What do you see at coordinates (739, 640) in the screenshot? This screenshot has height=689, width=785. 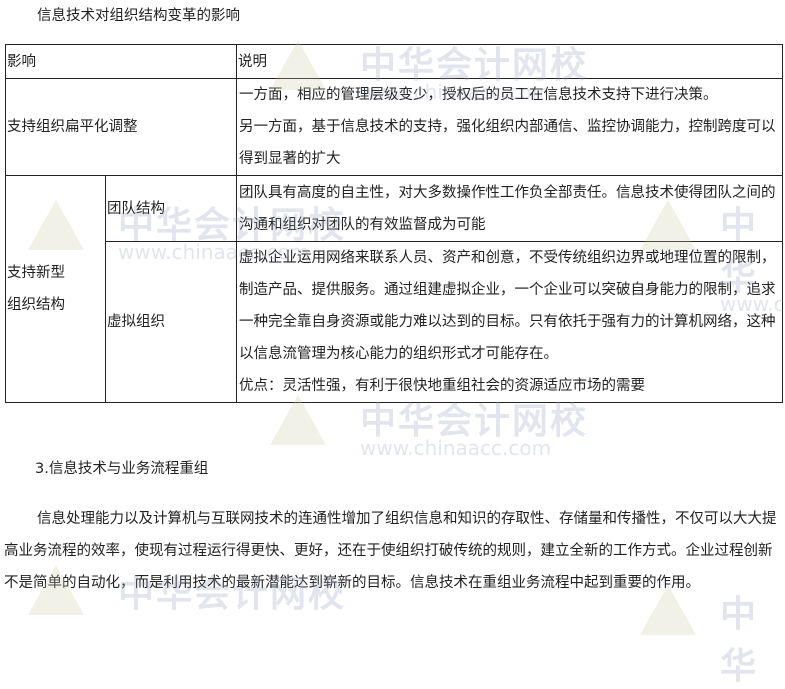 I see `watermark: 中华` at bounding box center [739, 640].